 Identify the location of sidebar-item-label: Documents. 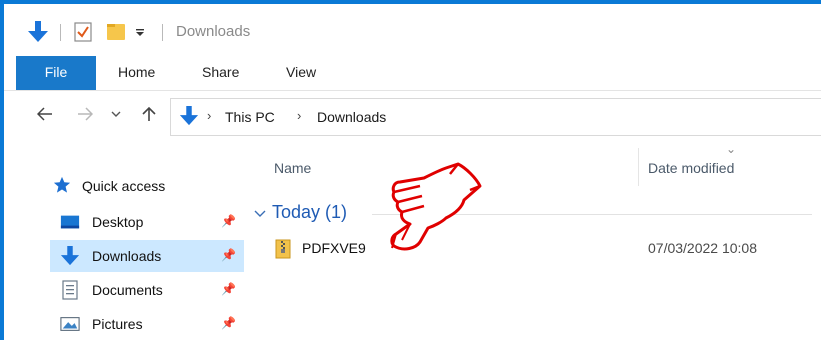
(127, 290).